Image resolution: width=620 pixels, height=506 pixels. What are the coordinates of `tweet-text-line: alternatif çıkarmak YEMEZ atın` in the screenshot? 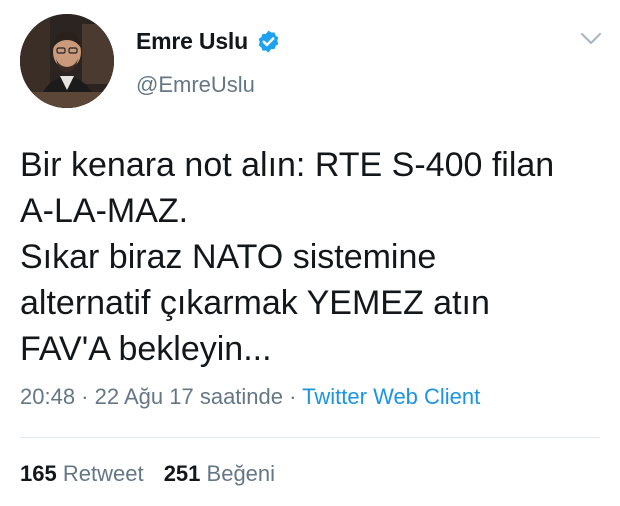 It's located at (255, 303).